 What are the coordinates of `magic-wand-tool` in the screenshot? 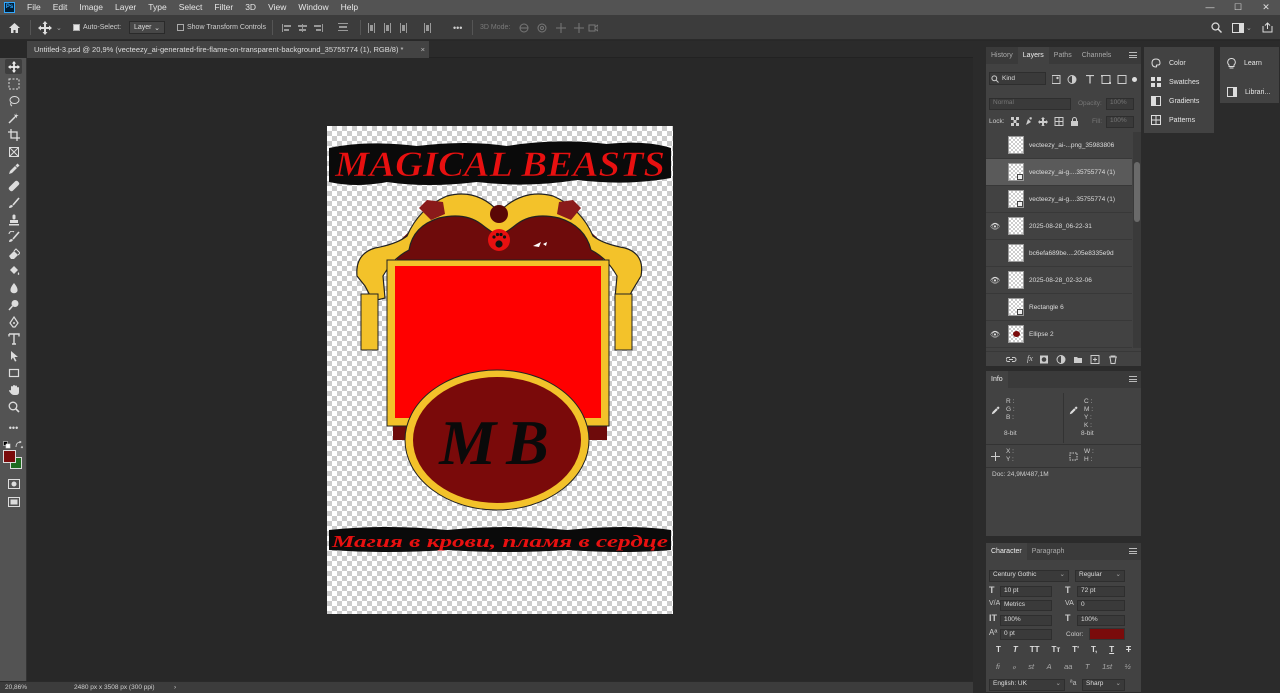 It's located at (13, 117).